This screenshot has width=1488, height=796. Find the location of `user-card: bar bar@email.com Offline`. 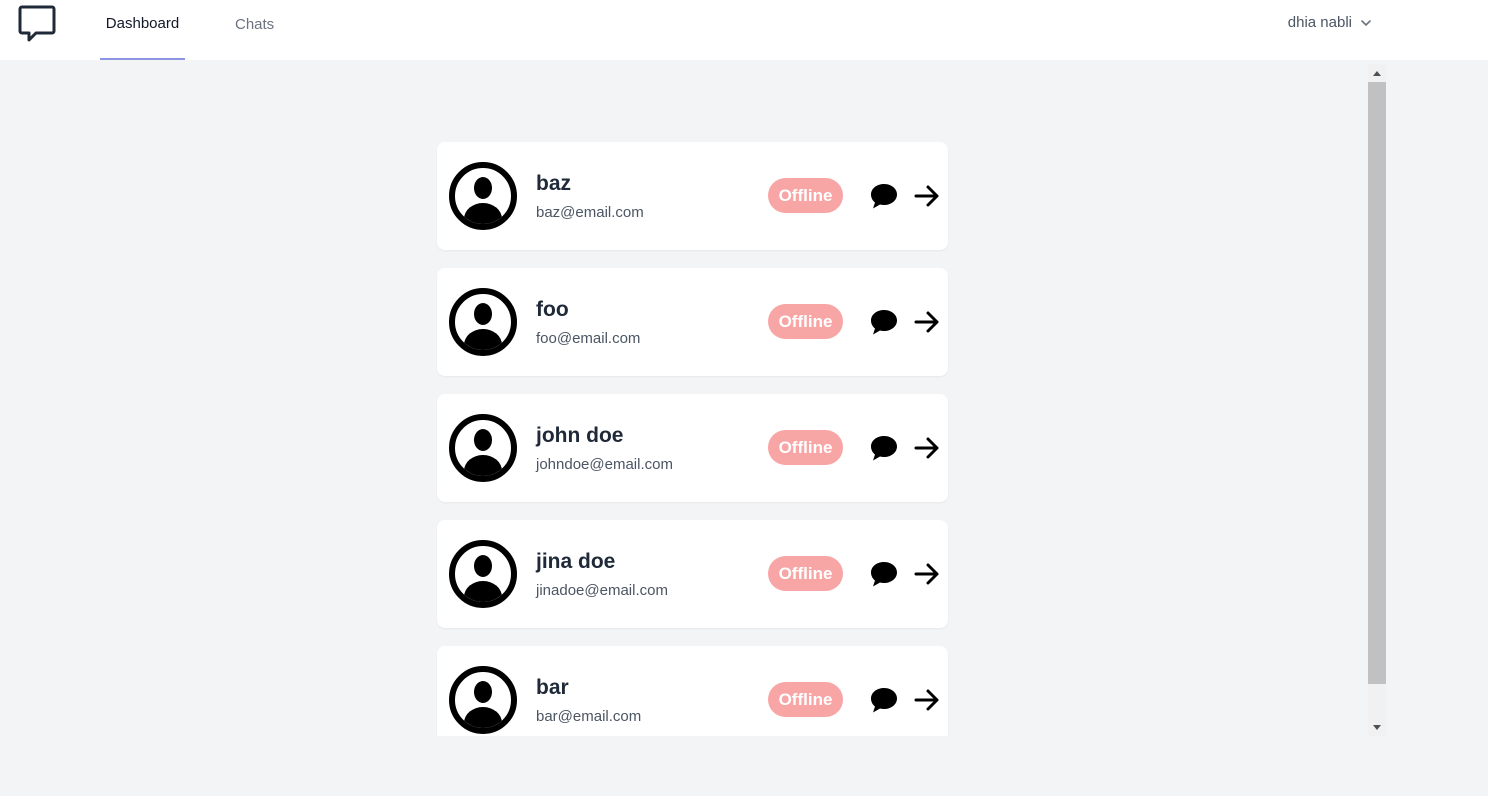

user-card: bar bar@email.com Offline is located at coordinates (692, 691).